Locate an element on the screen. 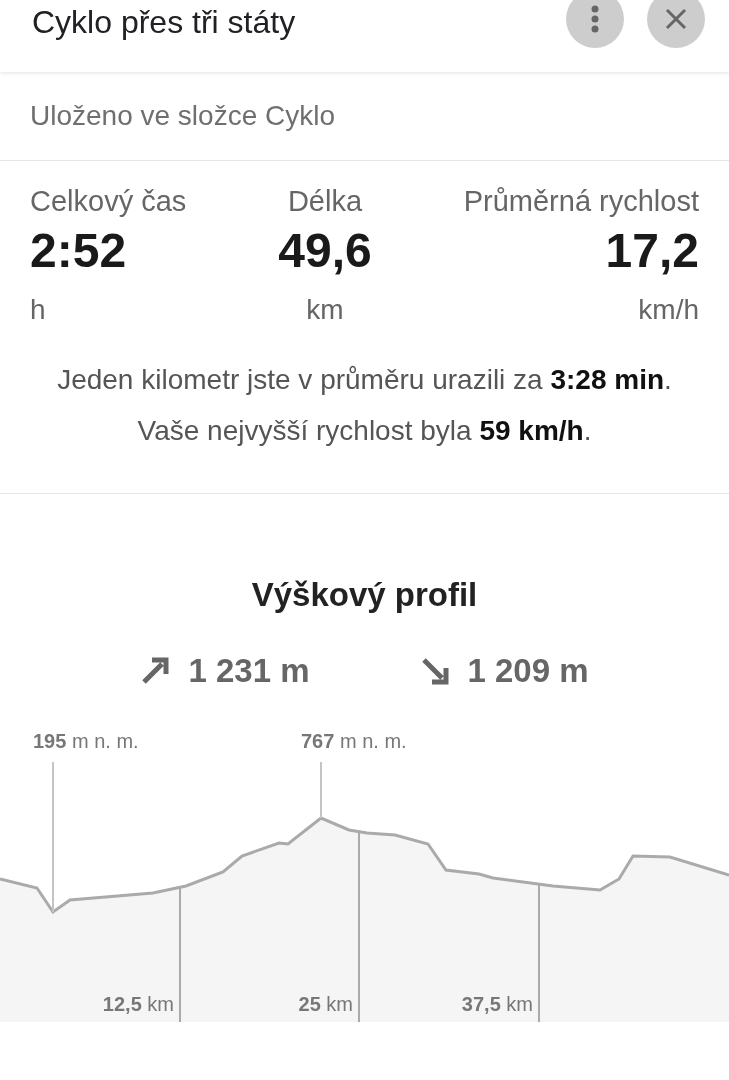  folder-label: Uloženo ve složce Cyklo is located at coordinates (364, 116).